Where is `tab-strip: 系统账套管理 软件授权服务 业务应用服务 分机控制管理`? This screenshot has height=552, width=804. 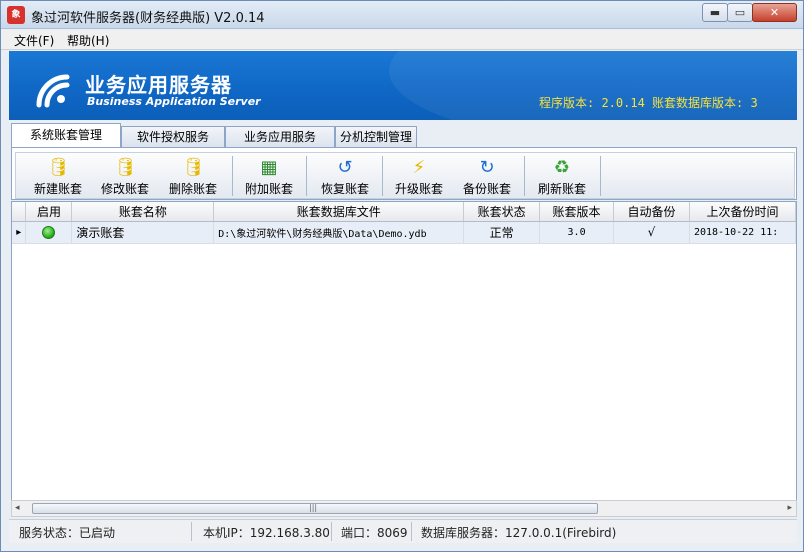
tab-strip: 系统账套管理 软件授权服务 业务应用服务 分机控制管理 is located at coordinates (403, 135).